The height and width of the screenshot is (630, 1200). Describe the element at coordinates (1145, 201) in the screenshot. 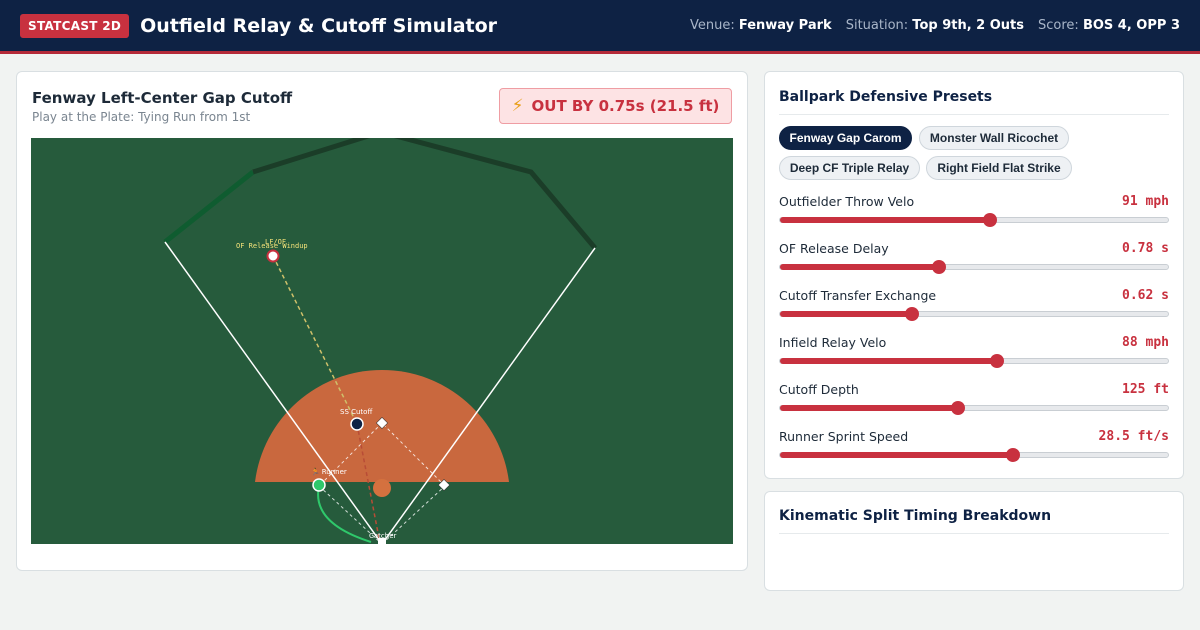

I see `slider-value: 91 mph` at that location.